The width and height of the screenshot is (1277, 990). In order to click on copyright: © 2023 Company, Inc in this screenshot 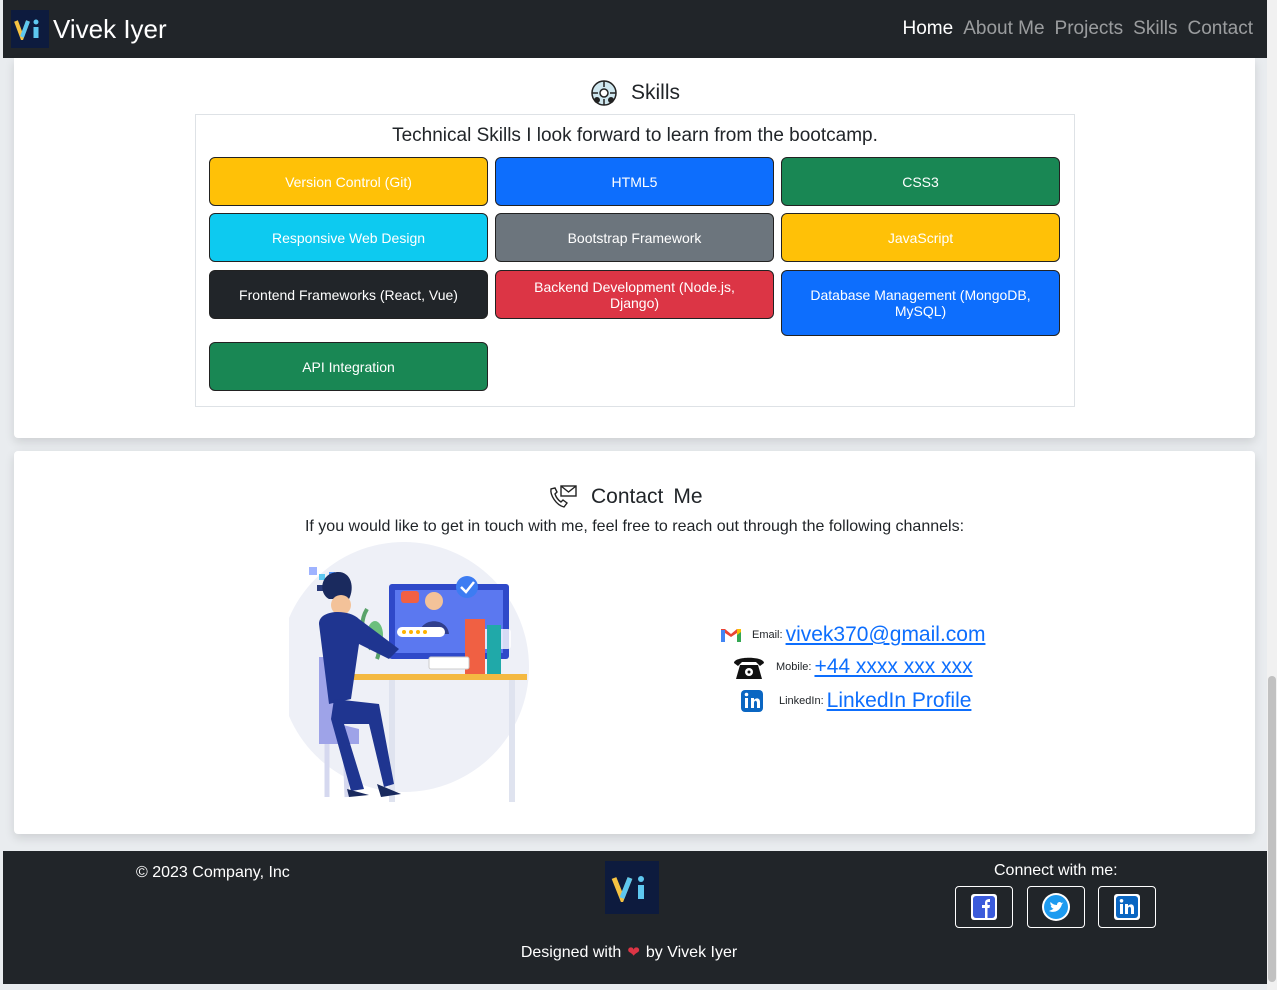, I will do `click(213, 872)`.